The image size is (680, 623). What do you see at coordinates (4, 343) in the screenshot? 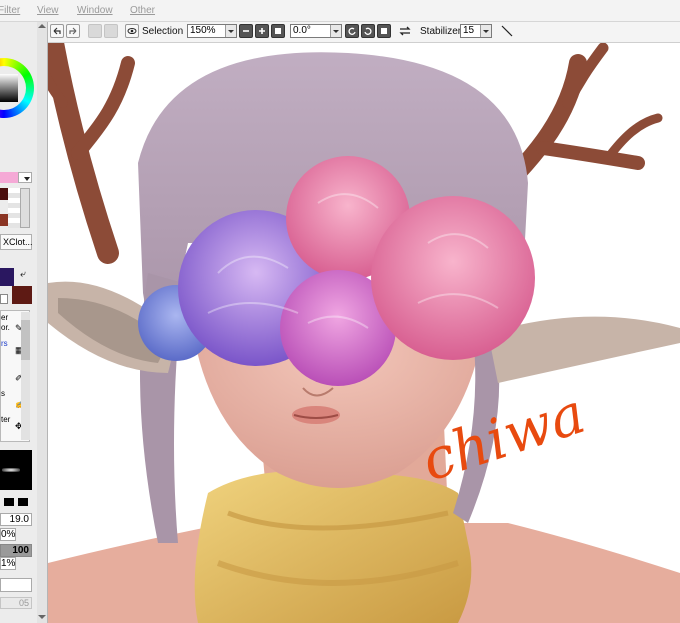
I see `tool-label: rs` at bounding box center [4, 343].